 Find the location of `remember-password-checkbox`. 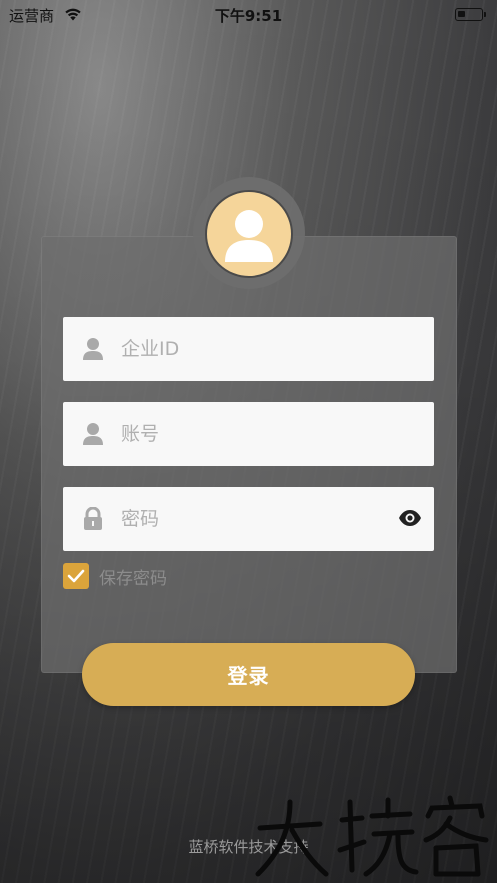

remember-password-checkbox is located at coordinates (76, 576).